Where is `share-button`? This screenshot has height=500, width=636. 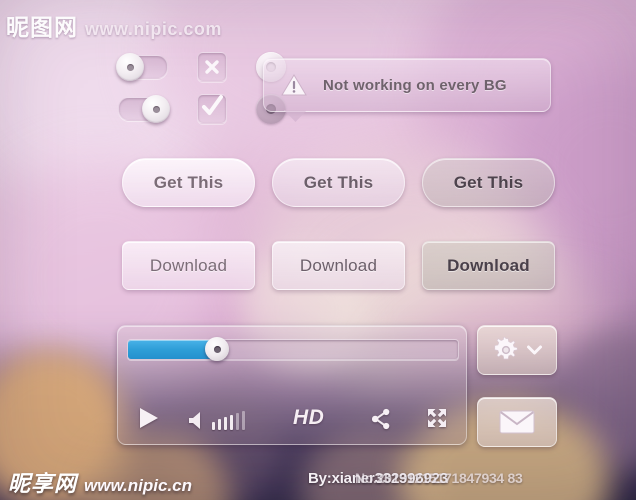 share-button is located at coordinates (381, 419).